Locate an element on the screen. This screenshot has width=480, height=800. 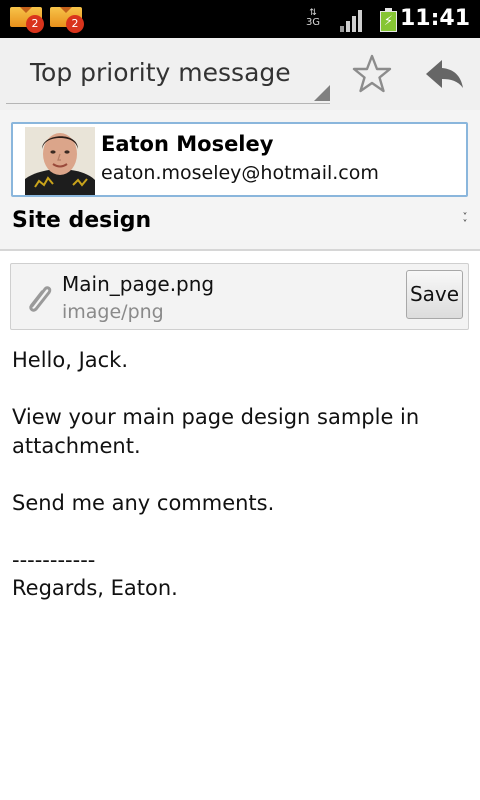
network-type-label: 3G is located at coordinates (313, 22).